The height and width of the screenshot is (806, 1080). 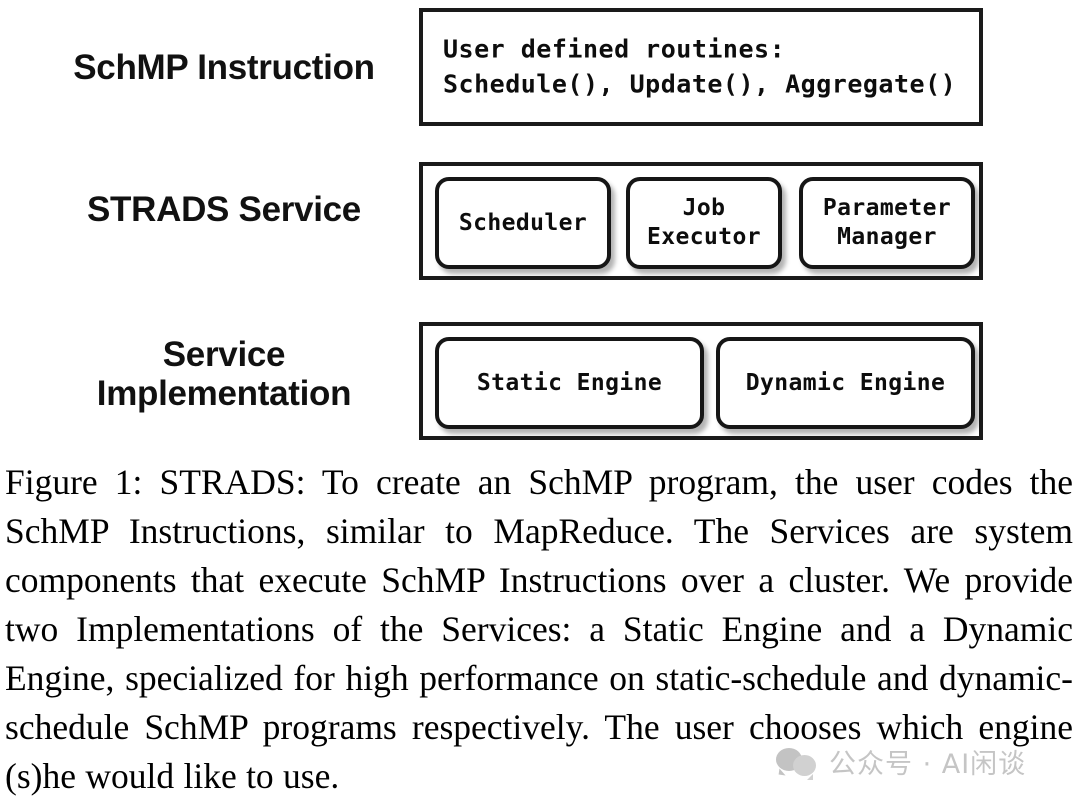 I want to click on component-static-engine-label: Static Engine, so click(x=569, y=382).